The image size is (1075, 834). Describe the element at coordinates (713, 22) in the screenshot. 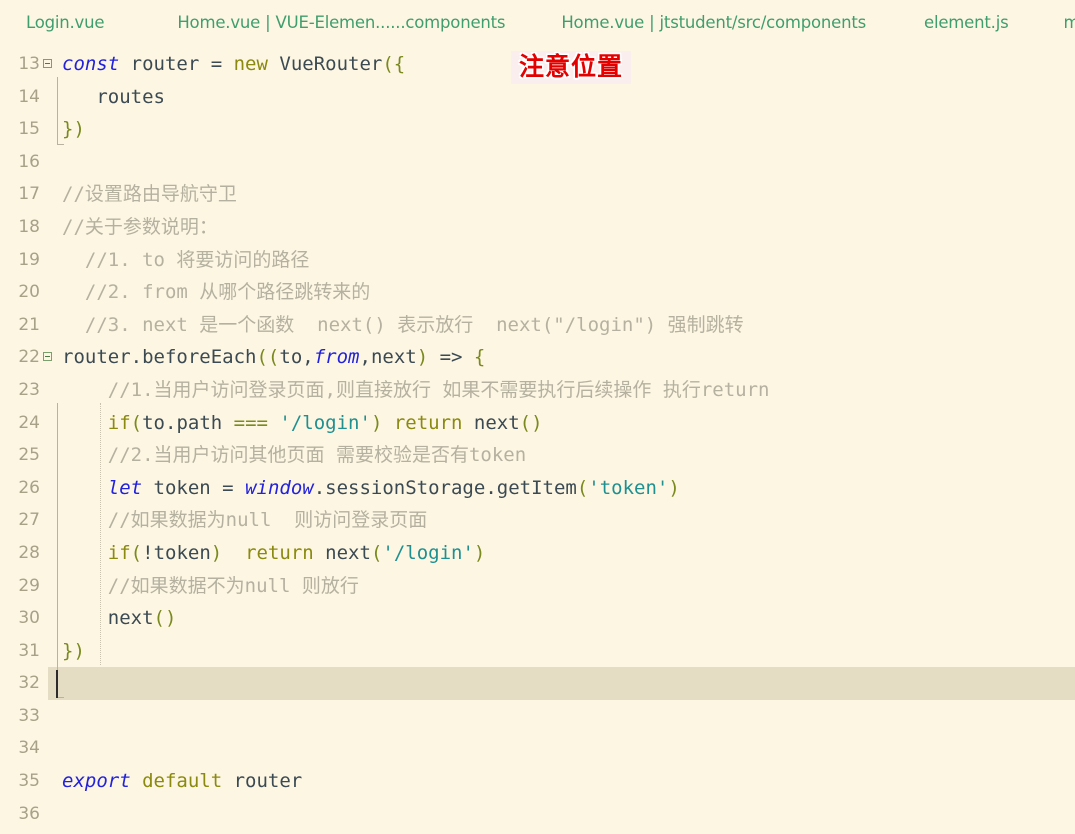

I see `tab-home-vue-jtstudent: Home.vue | jtstudent/src/components` at that location.